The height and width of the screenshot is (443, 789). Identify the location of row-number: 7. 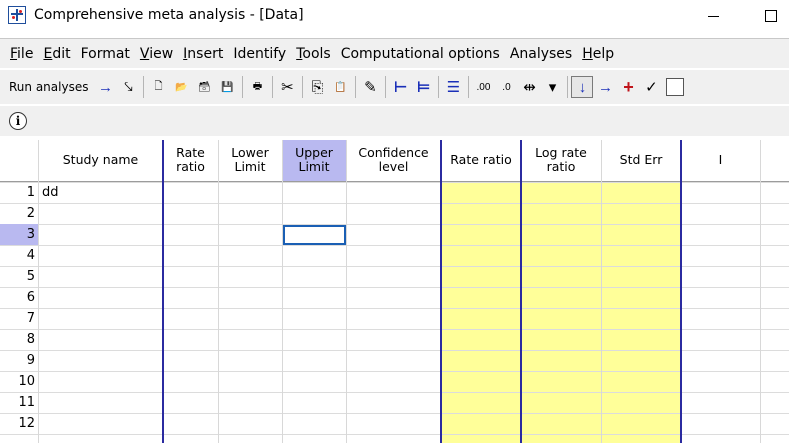
(19, 318).